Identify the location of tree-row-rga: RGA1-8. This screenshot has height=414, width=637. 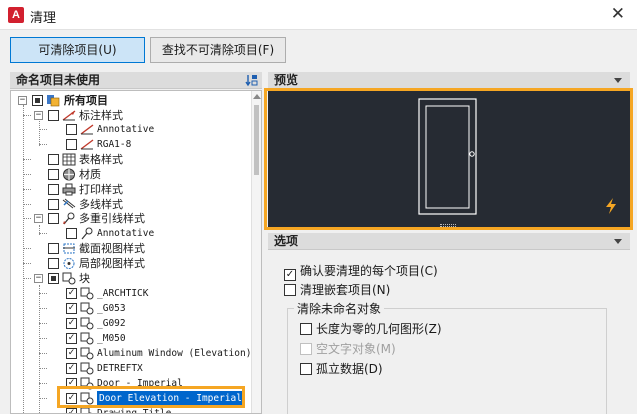
(136, 144).